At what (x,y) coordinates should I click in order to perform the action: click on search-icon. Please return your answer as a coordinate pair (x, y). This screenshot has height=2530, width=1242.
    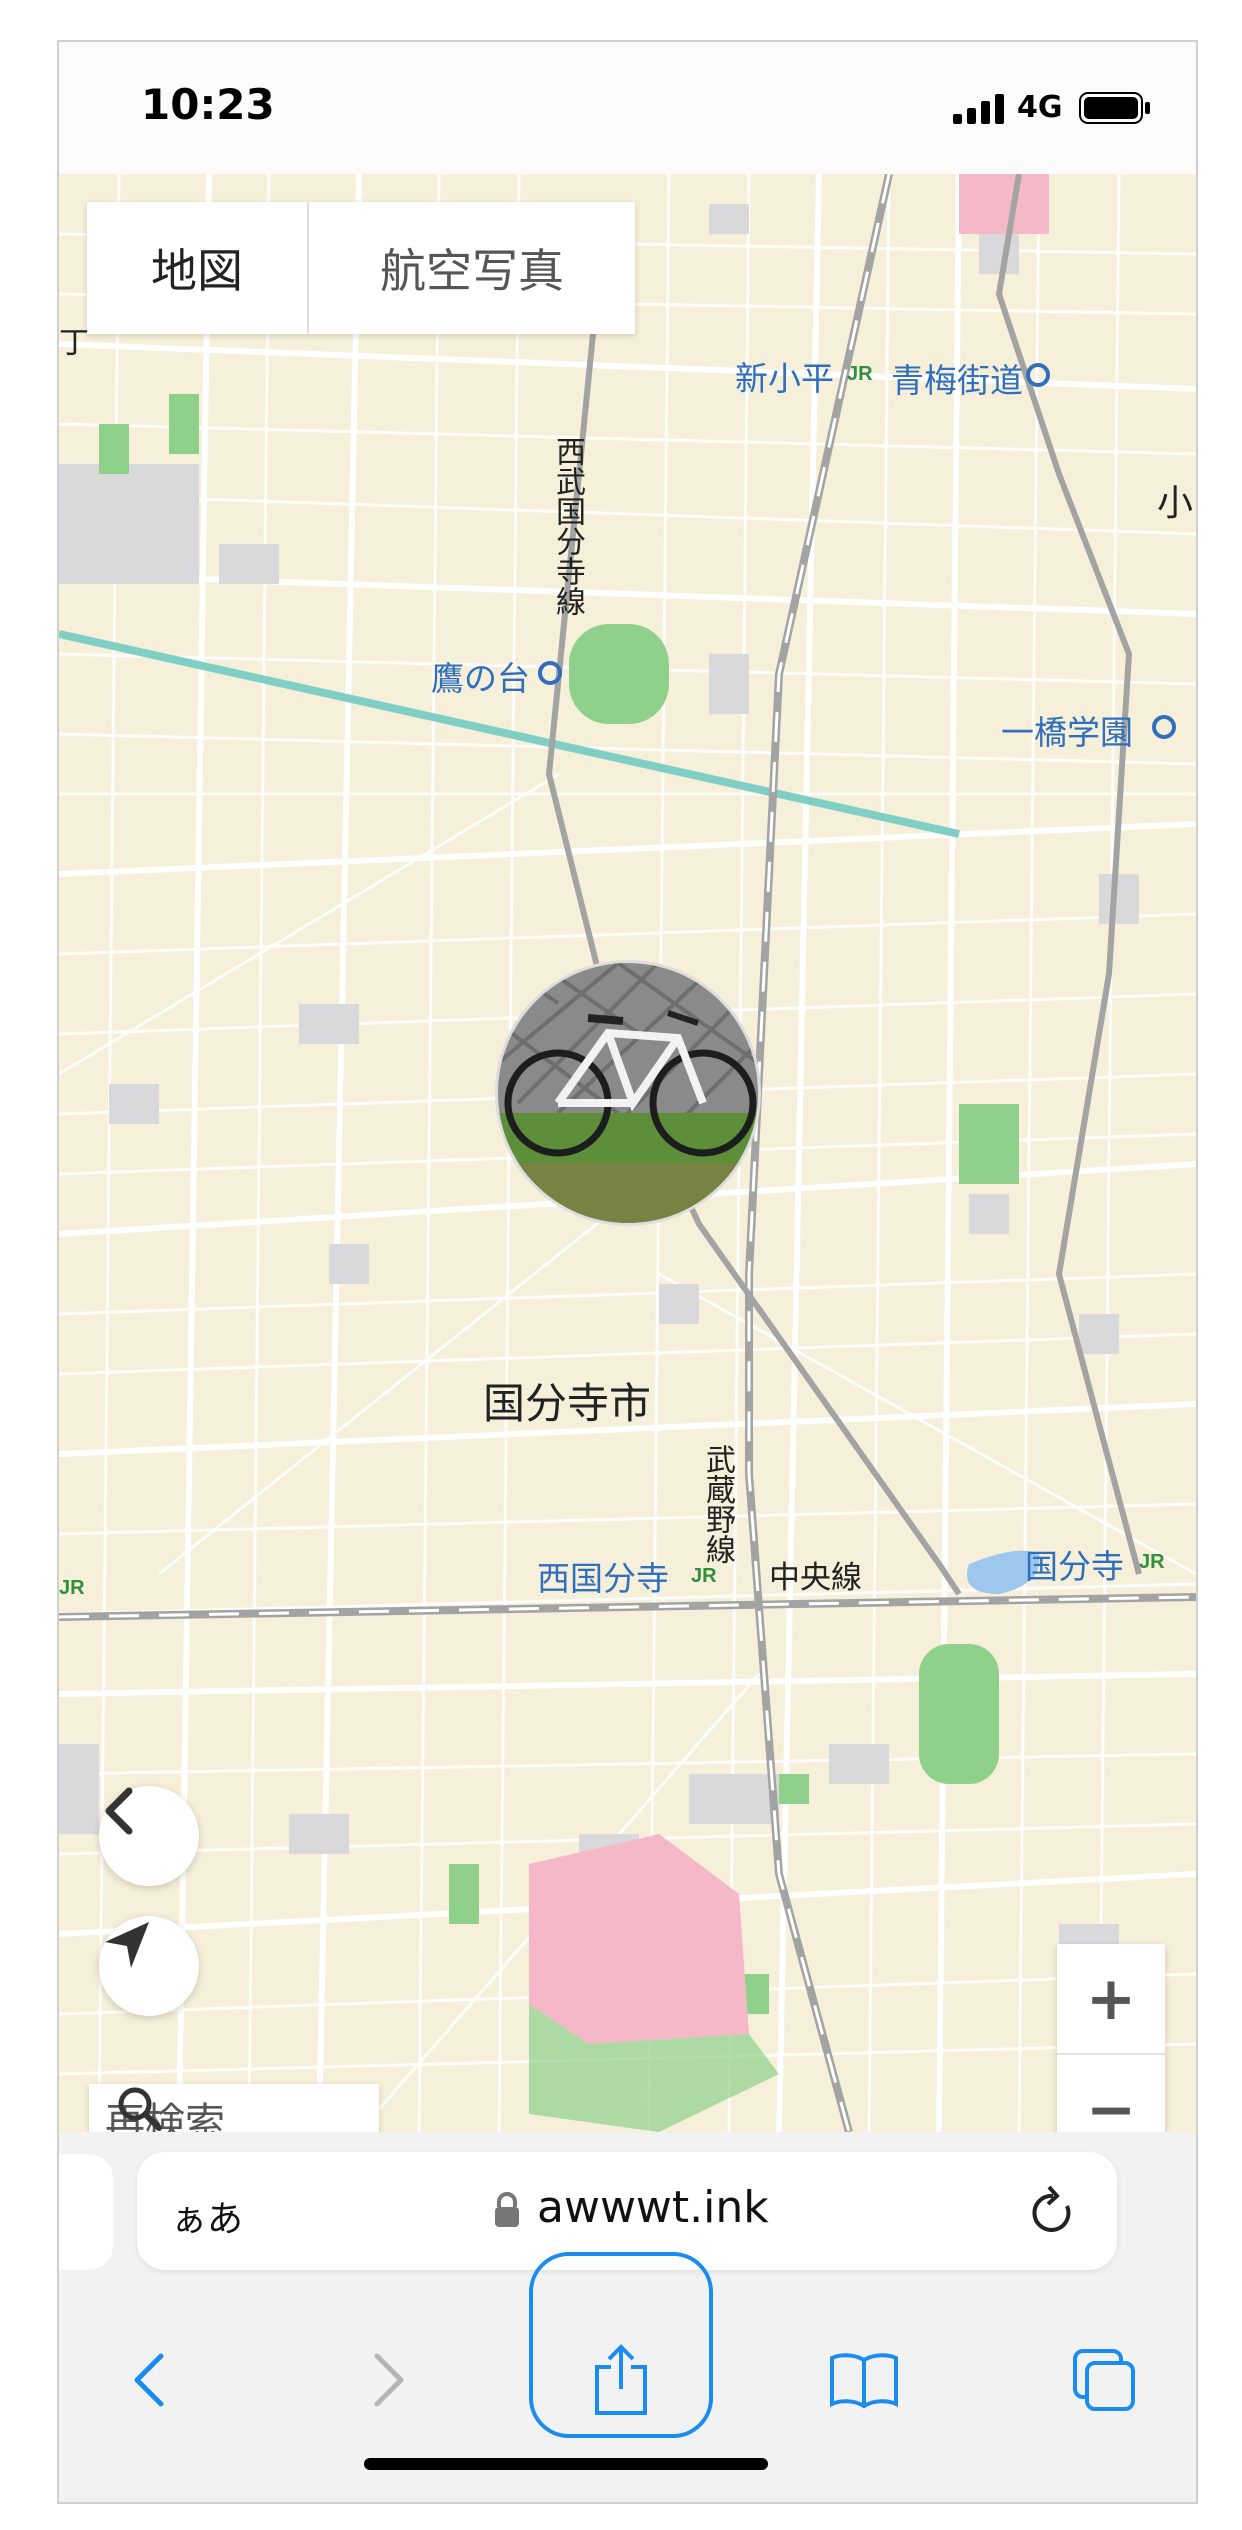
    Looking at the image, I should click on (140, 2109).